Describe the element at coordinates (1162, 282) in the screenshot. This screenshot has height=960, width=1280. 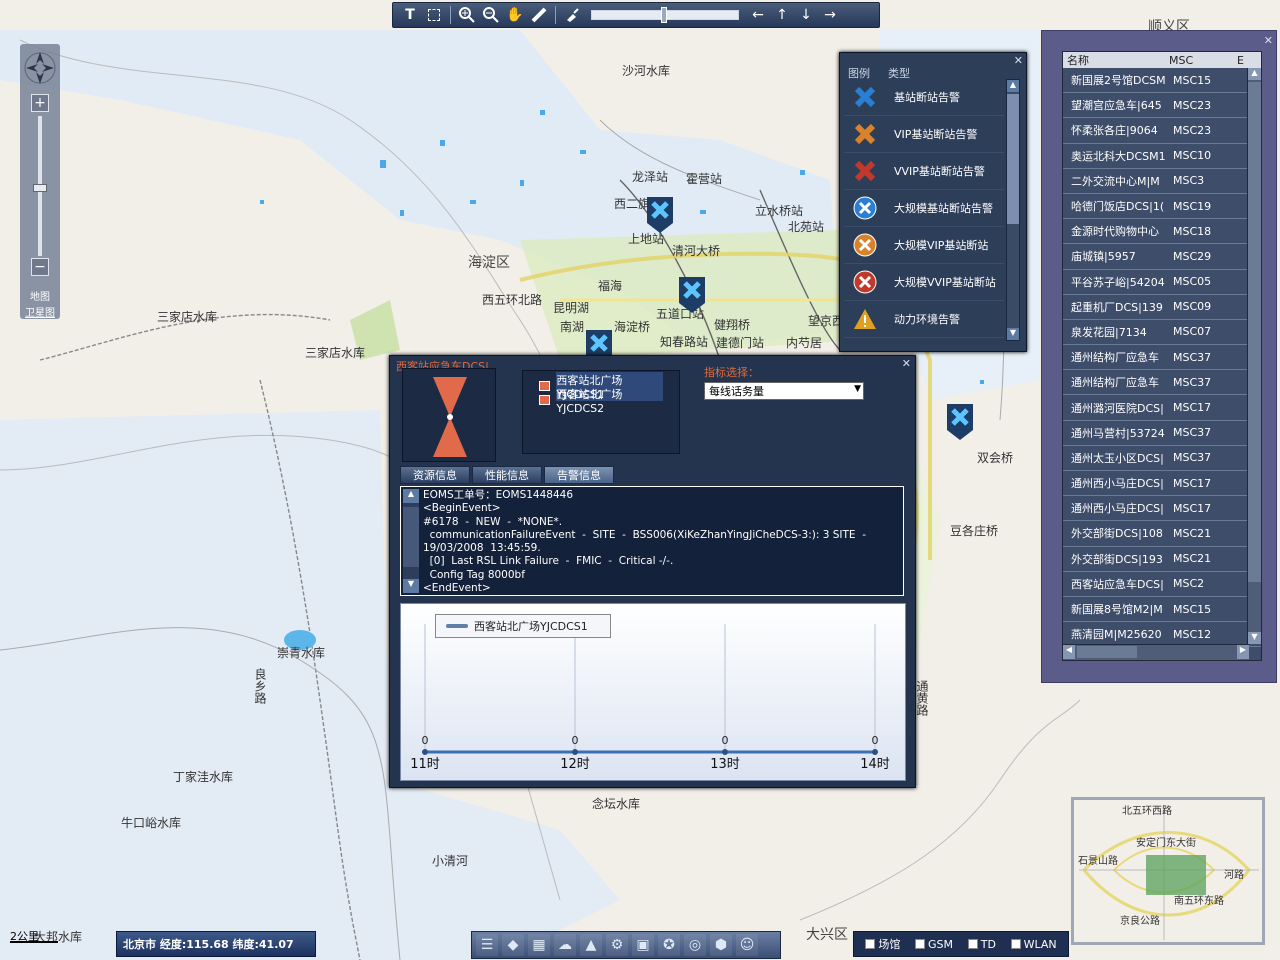
I see `table-row: 平谷苏子峪|54204 MSC05` at that location.